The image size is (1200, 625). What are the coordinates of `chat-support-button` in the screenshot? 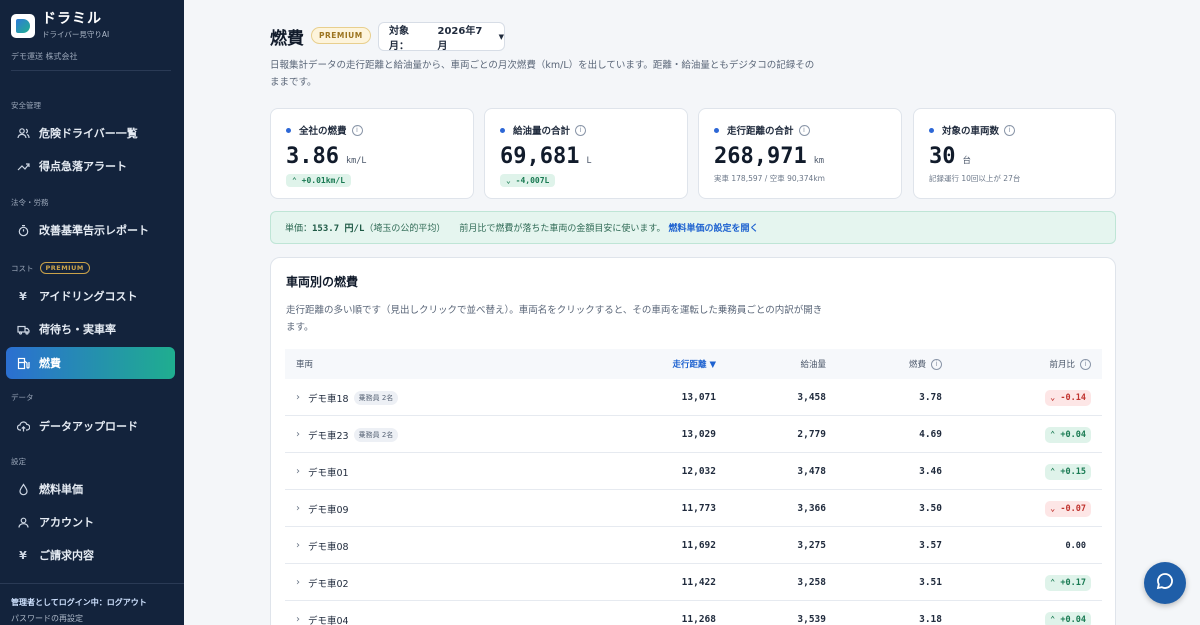 It's located at (1165, 583).